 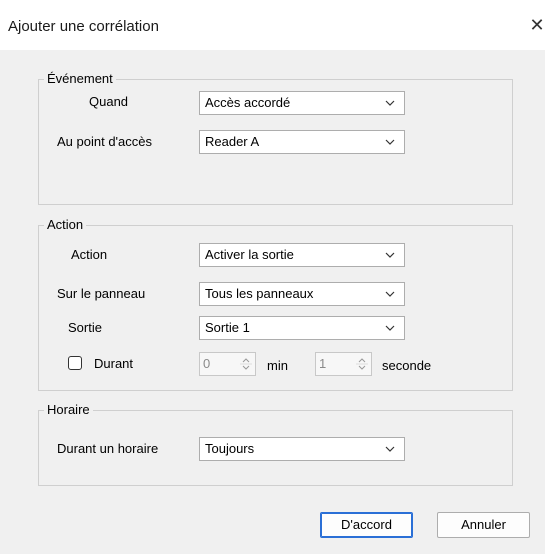 I want to click on output-dropdown: Sortie 1, so click(x=302, y=328).